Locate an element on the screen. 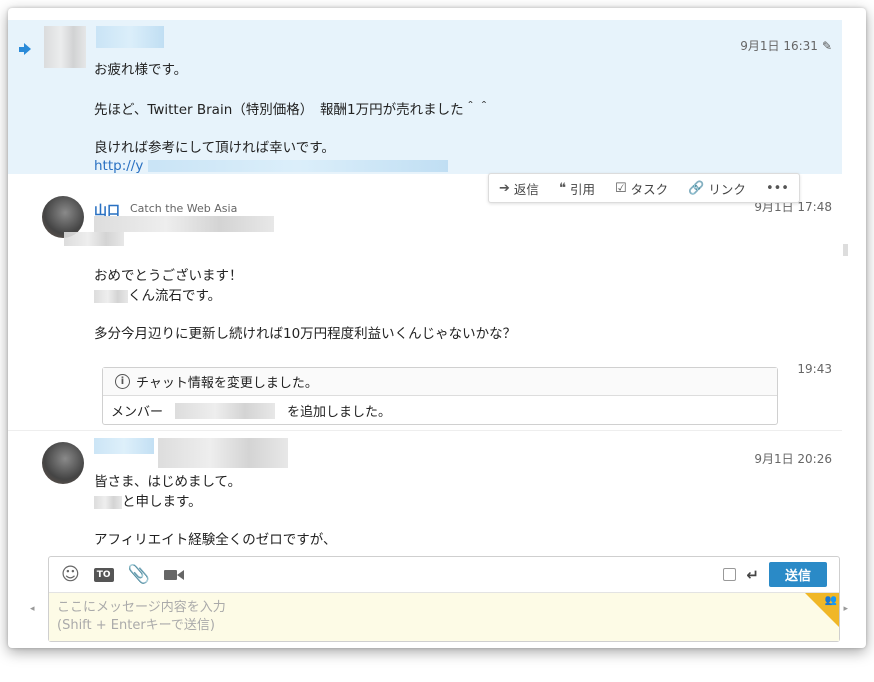 The image size is (874, 682). task-button: ☑ タスク is located at coordinates (641, 188).